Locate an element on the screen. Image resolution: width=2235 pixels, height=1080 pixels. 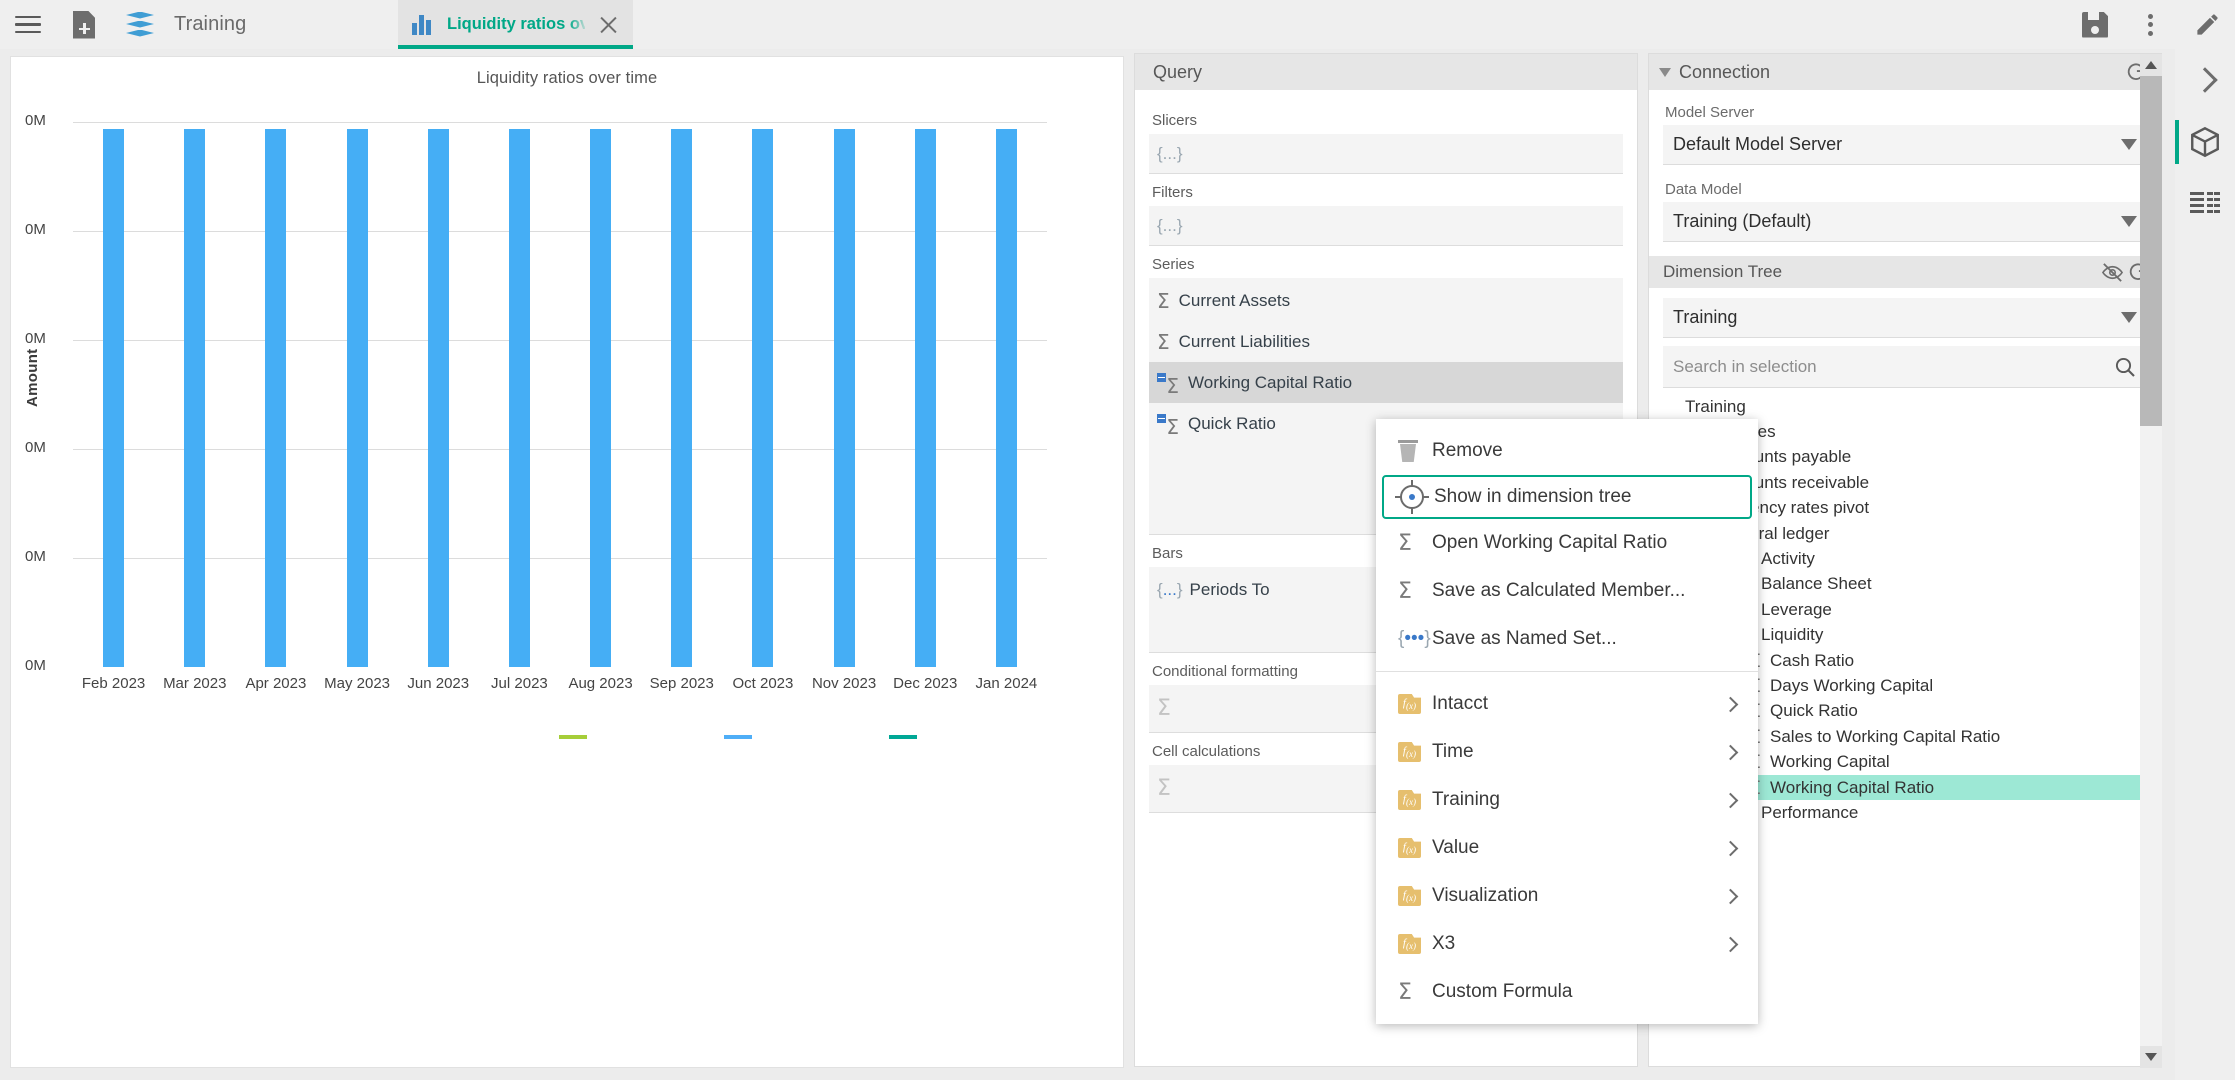
search-input is located at coordinates (1893, 366).